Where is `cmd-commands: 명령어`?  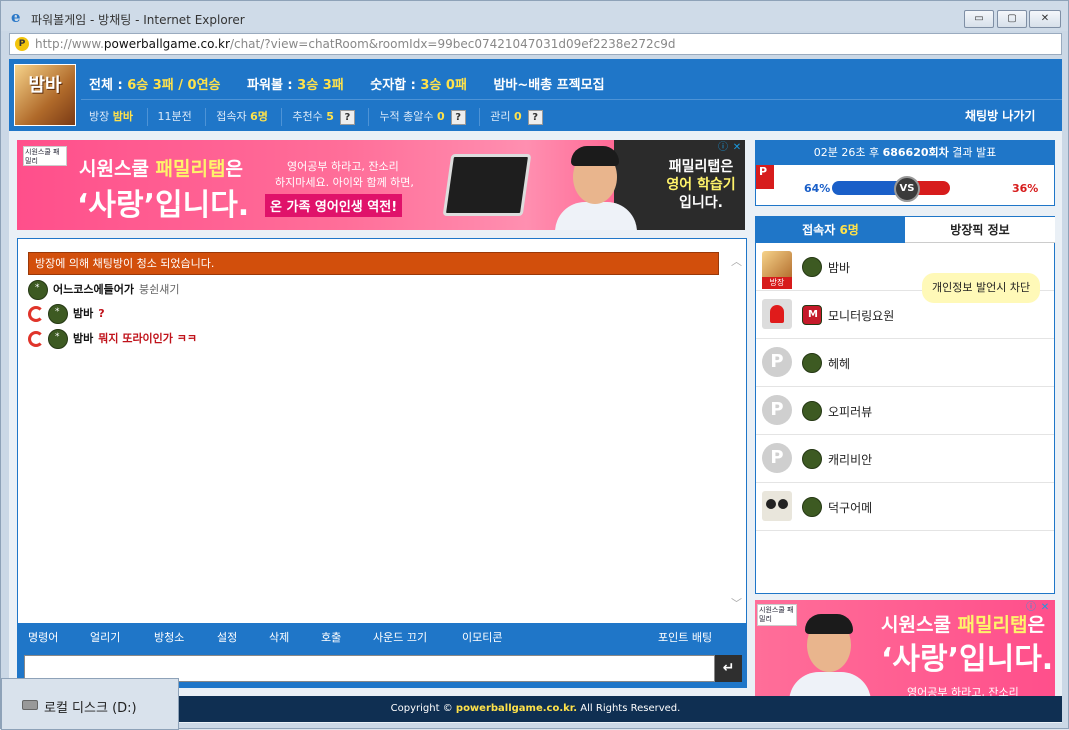 cmd-commands: 명령어 is located at coordinates (43, 637).